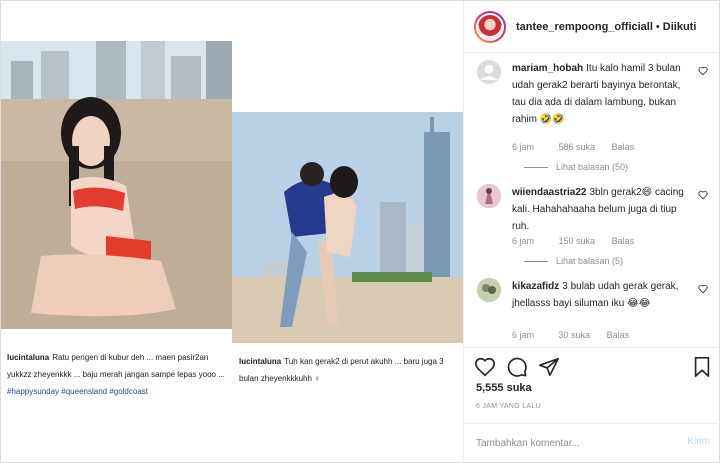  I want to click on post-header: tantee_rempoong_officiall • Diikuti, so click(592, 27).